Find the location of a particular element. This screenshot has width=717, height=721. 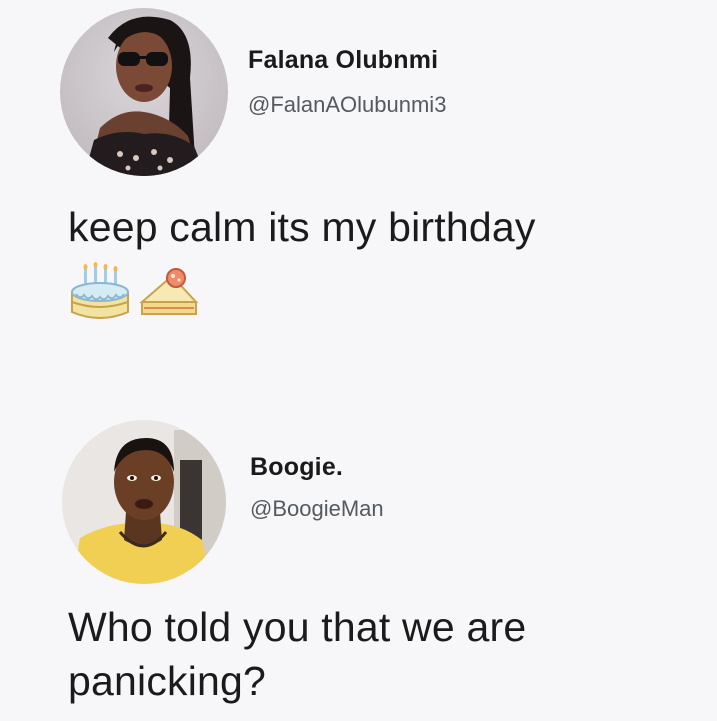

emoji-row is located at coordinates (134, 293).